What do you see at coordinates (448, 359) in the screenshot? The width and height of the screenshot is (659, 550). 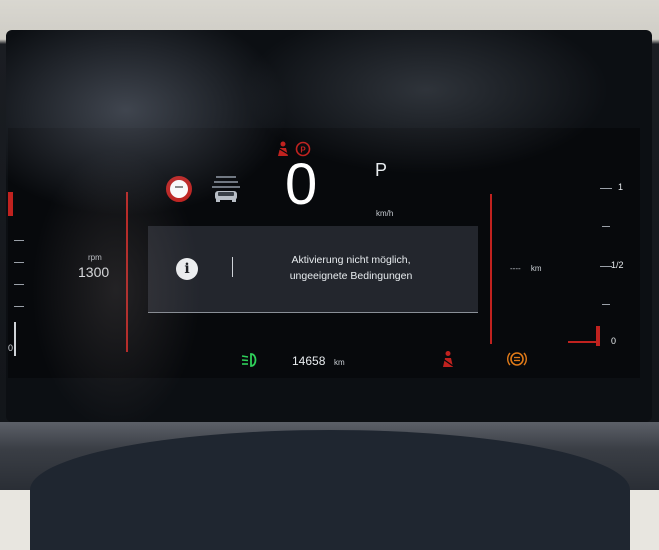 I see `seatbelt-warning-icon` at bounding box center [448, 359].